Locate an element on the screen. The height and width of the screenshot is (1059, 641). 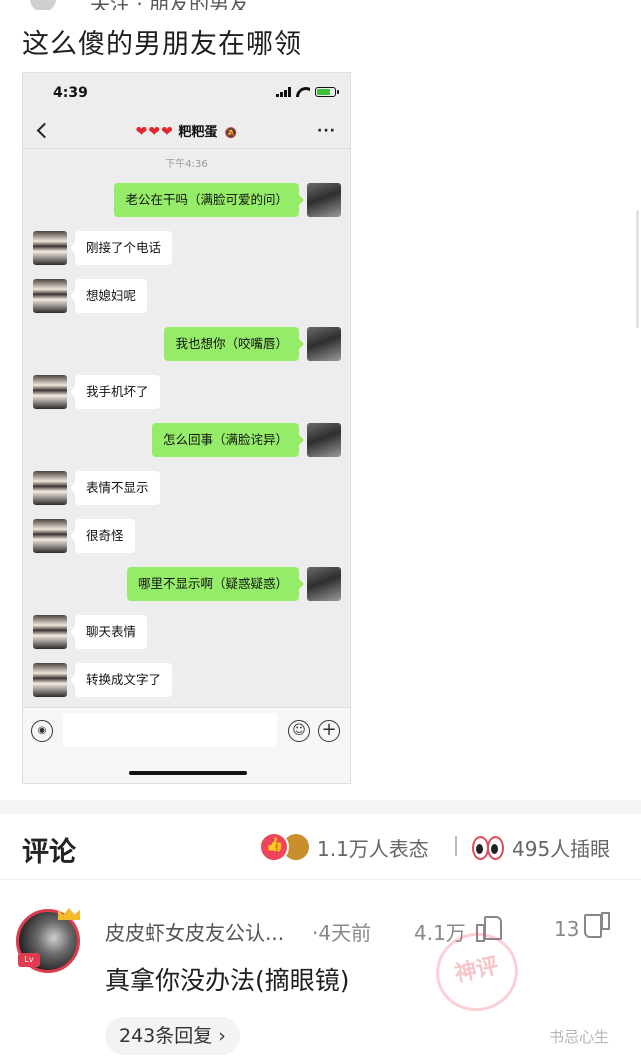
comments-header: 评论 1.1万人表态 495人插眼 is located at coordinates (320, 847).